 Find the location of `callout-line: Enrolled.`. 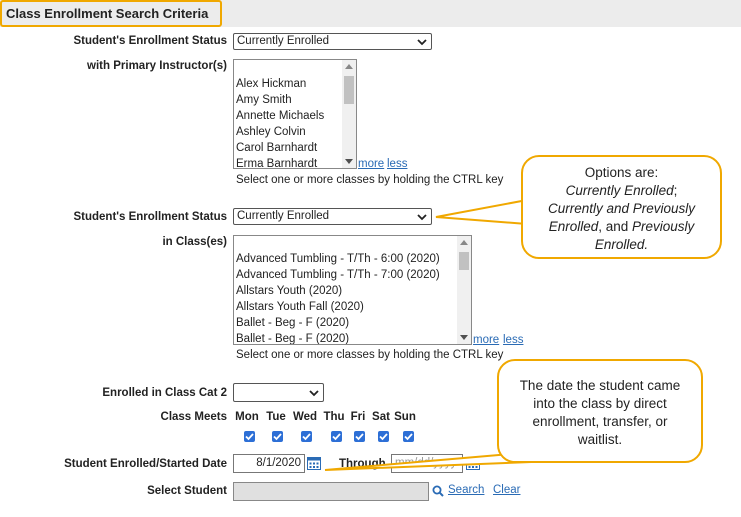

callout-line: Enrolled. is located at coordinates (621, 244).